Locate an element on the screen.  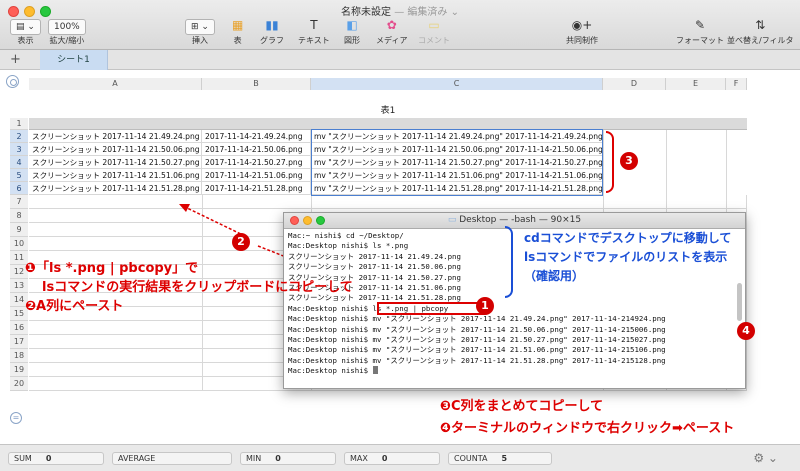
column-header-d: D is located at coordinates (634, 84).